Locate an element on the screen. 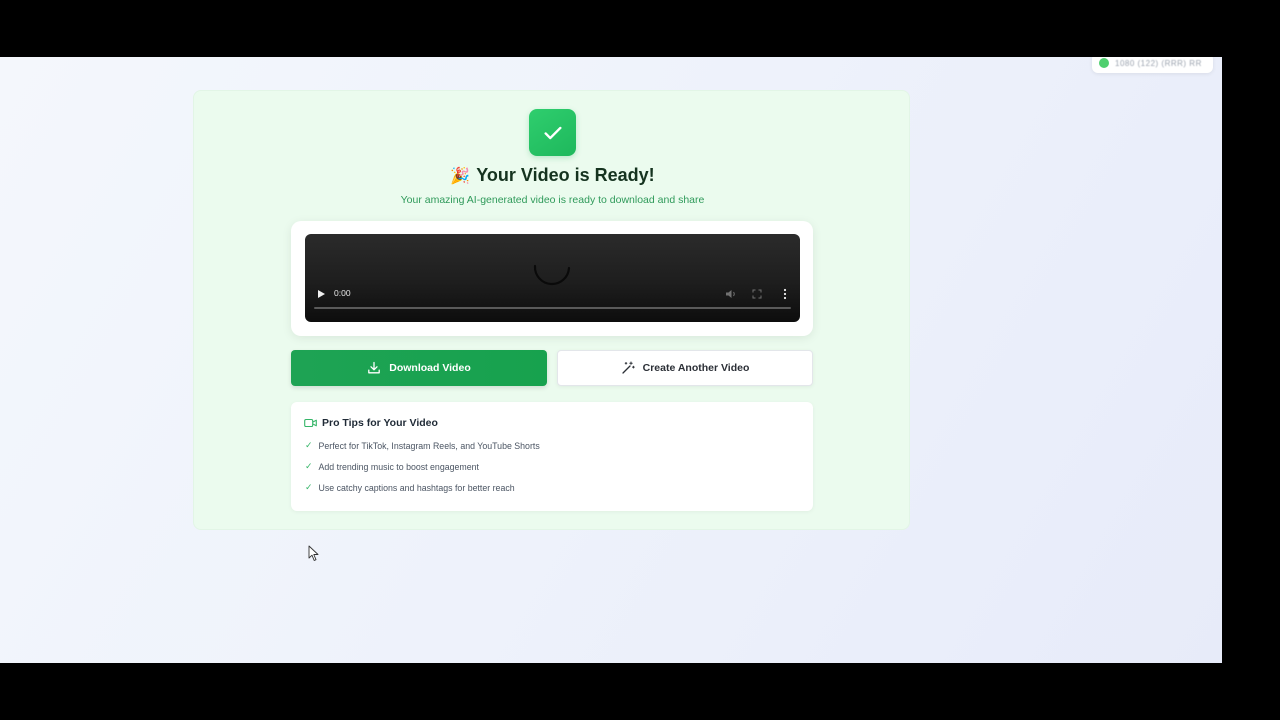 This screenshot has width=1280, height=720. play-icon is located at coordinates (321, 294).